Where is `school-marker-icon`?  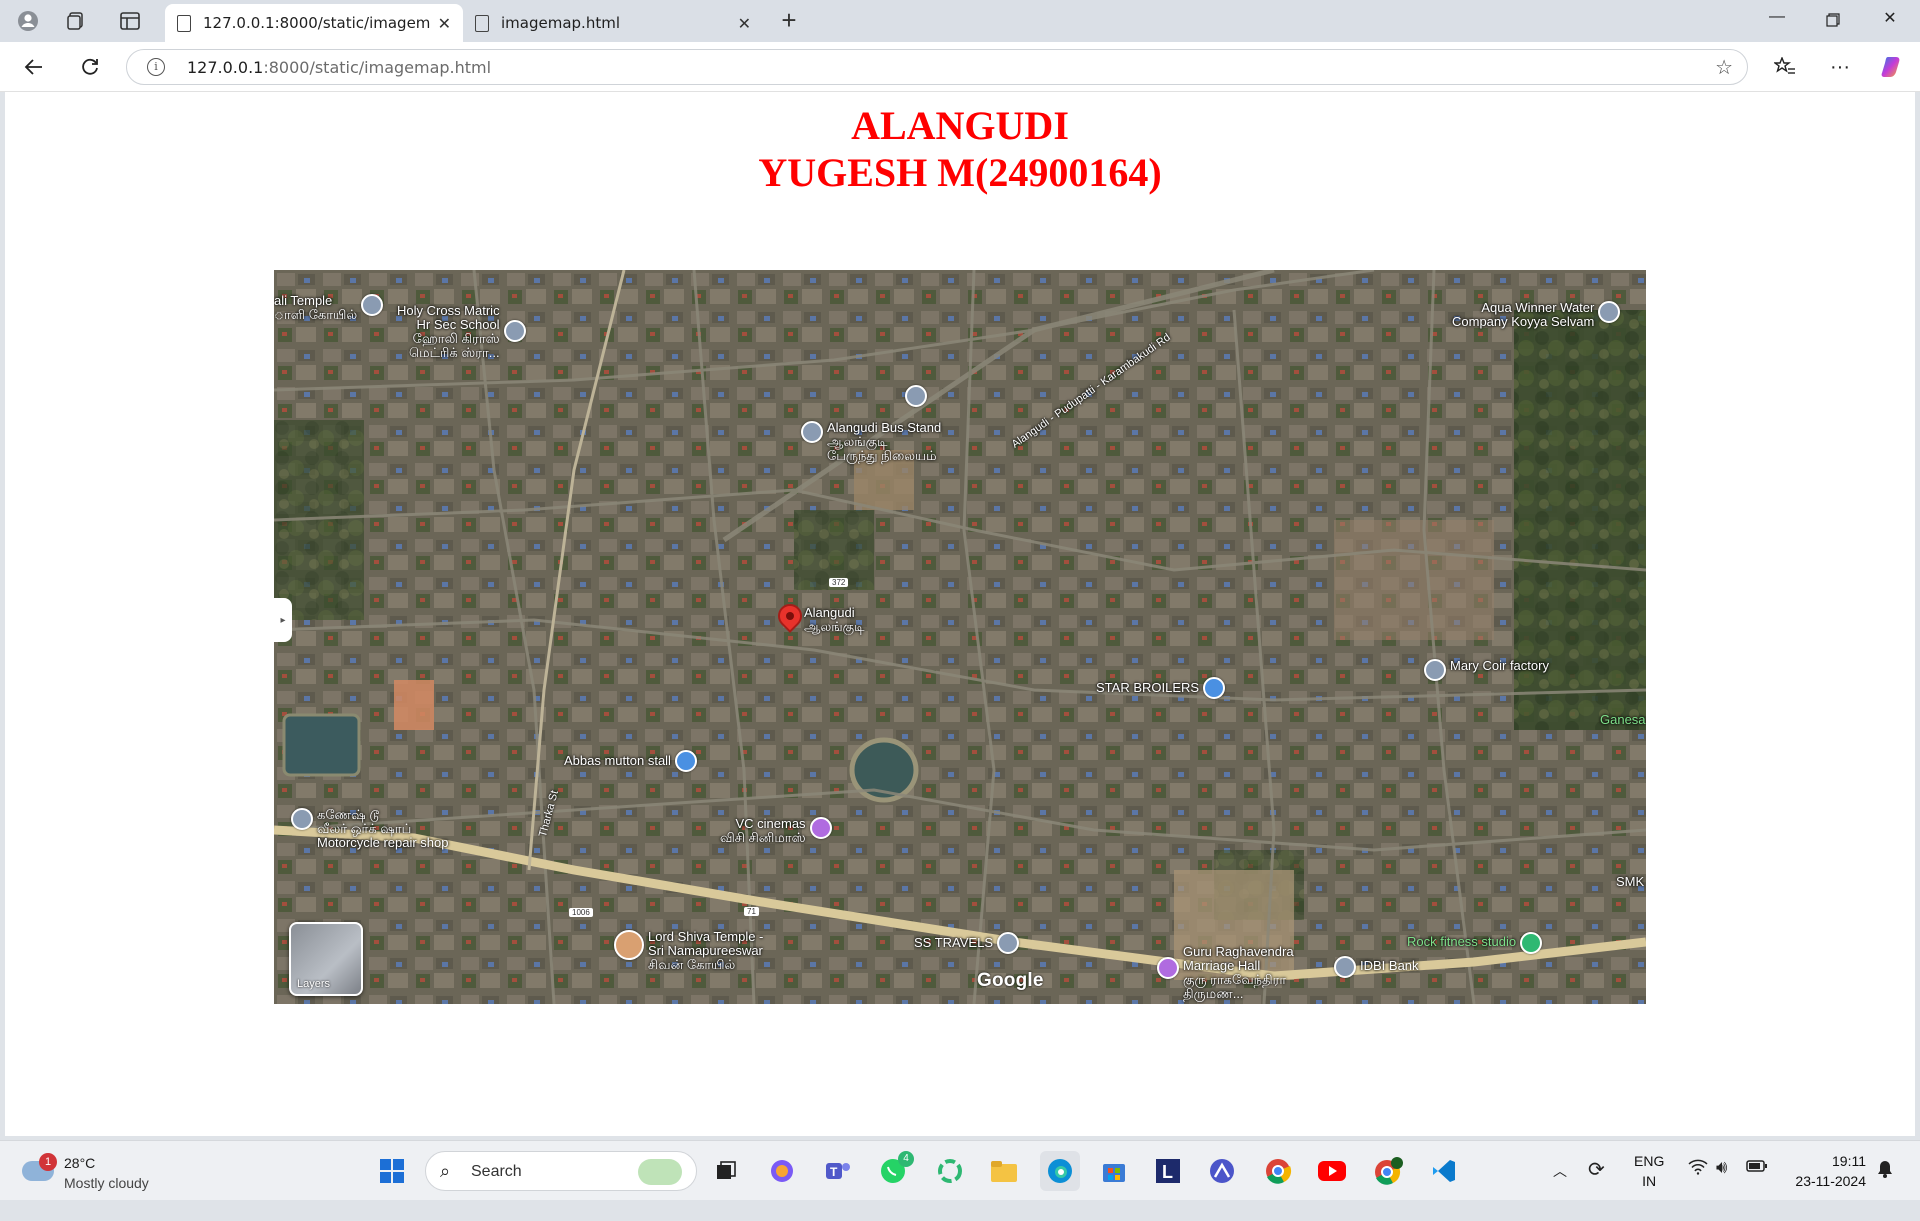 school-marker-icon is located at coordinates (916, 396).